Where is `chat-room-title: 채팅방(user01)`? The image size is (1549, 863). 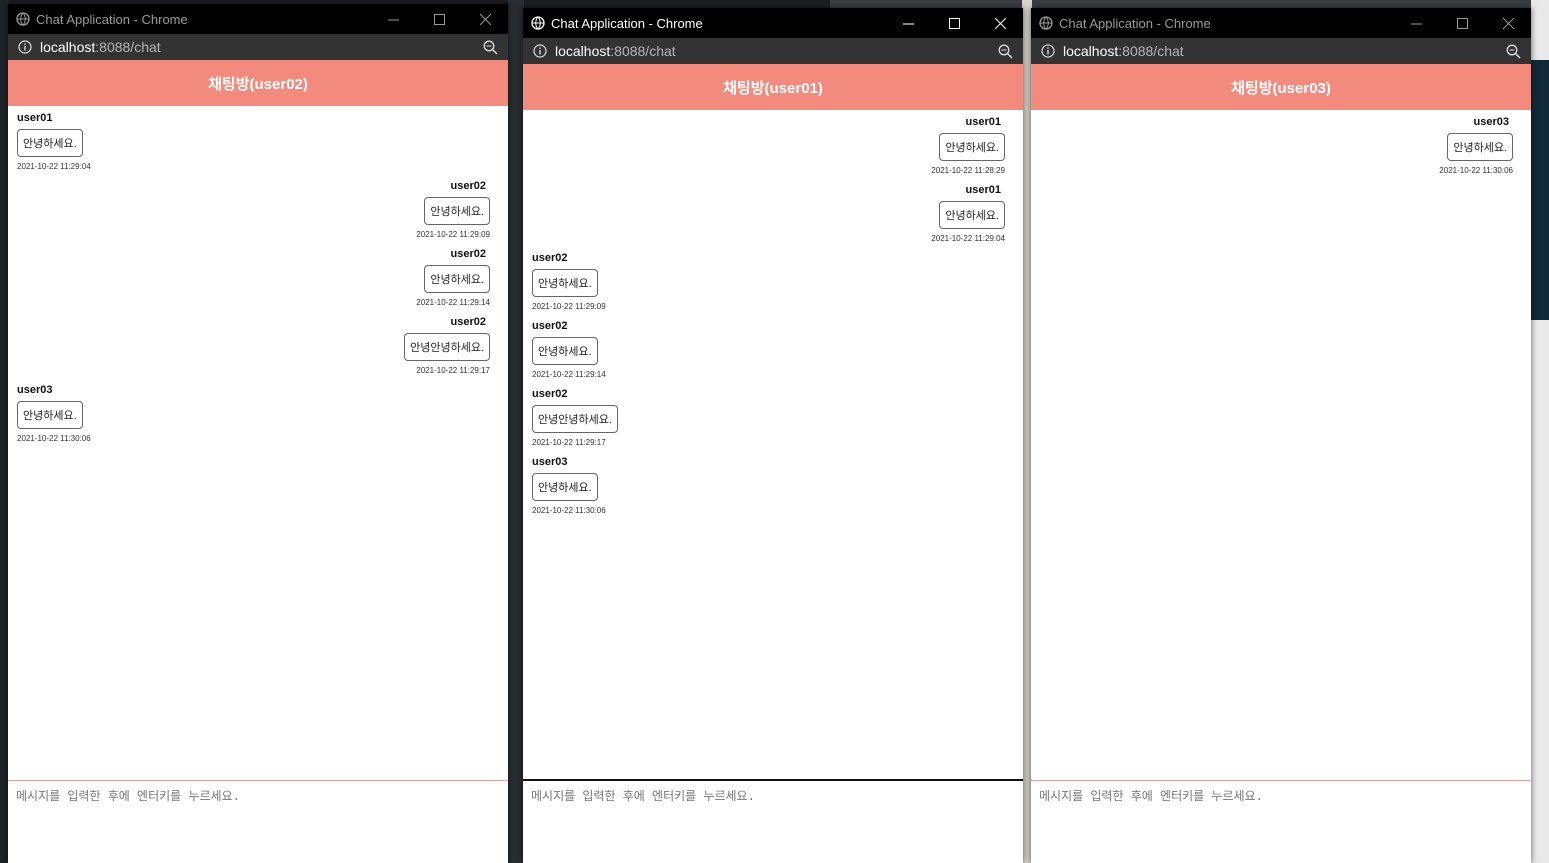
chat-room-title: 채팅방(user01) is located at coordinates (773, 87).